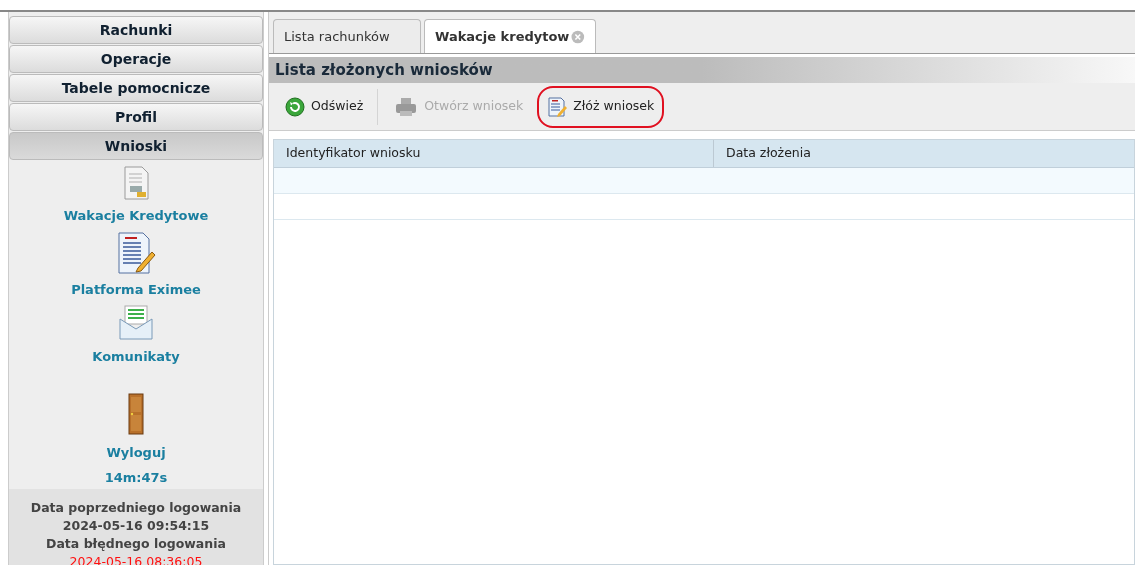 This screenshot has width=1135, height=565. I want to click on table-row, so click(704, 181).